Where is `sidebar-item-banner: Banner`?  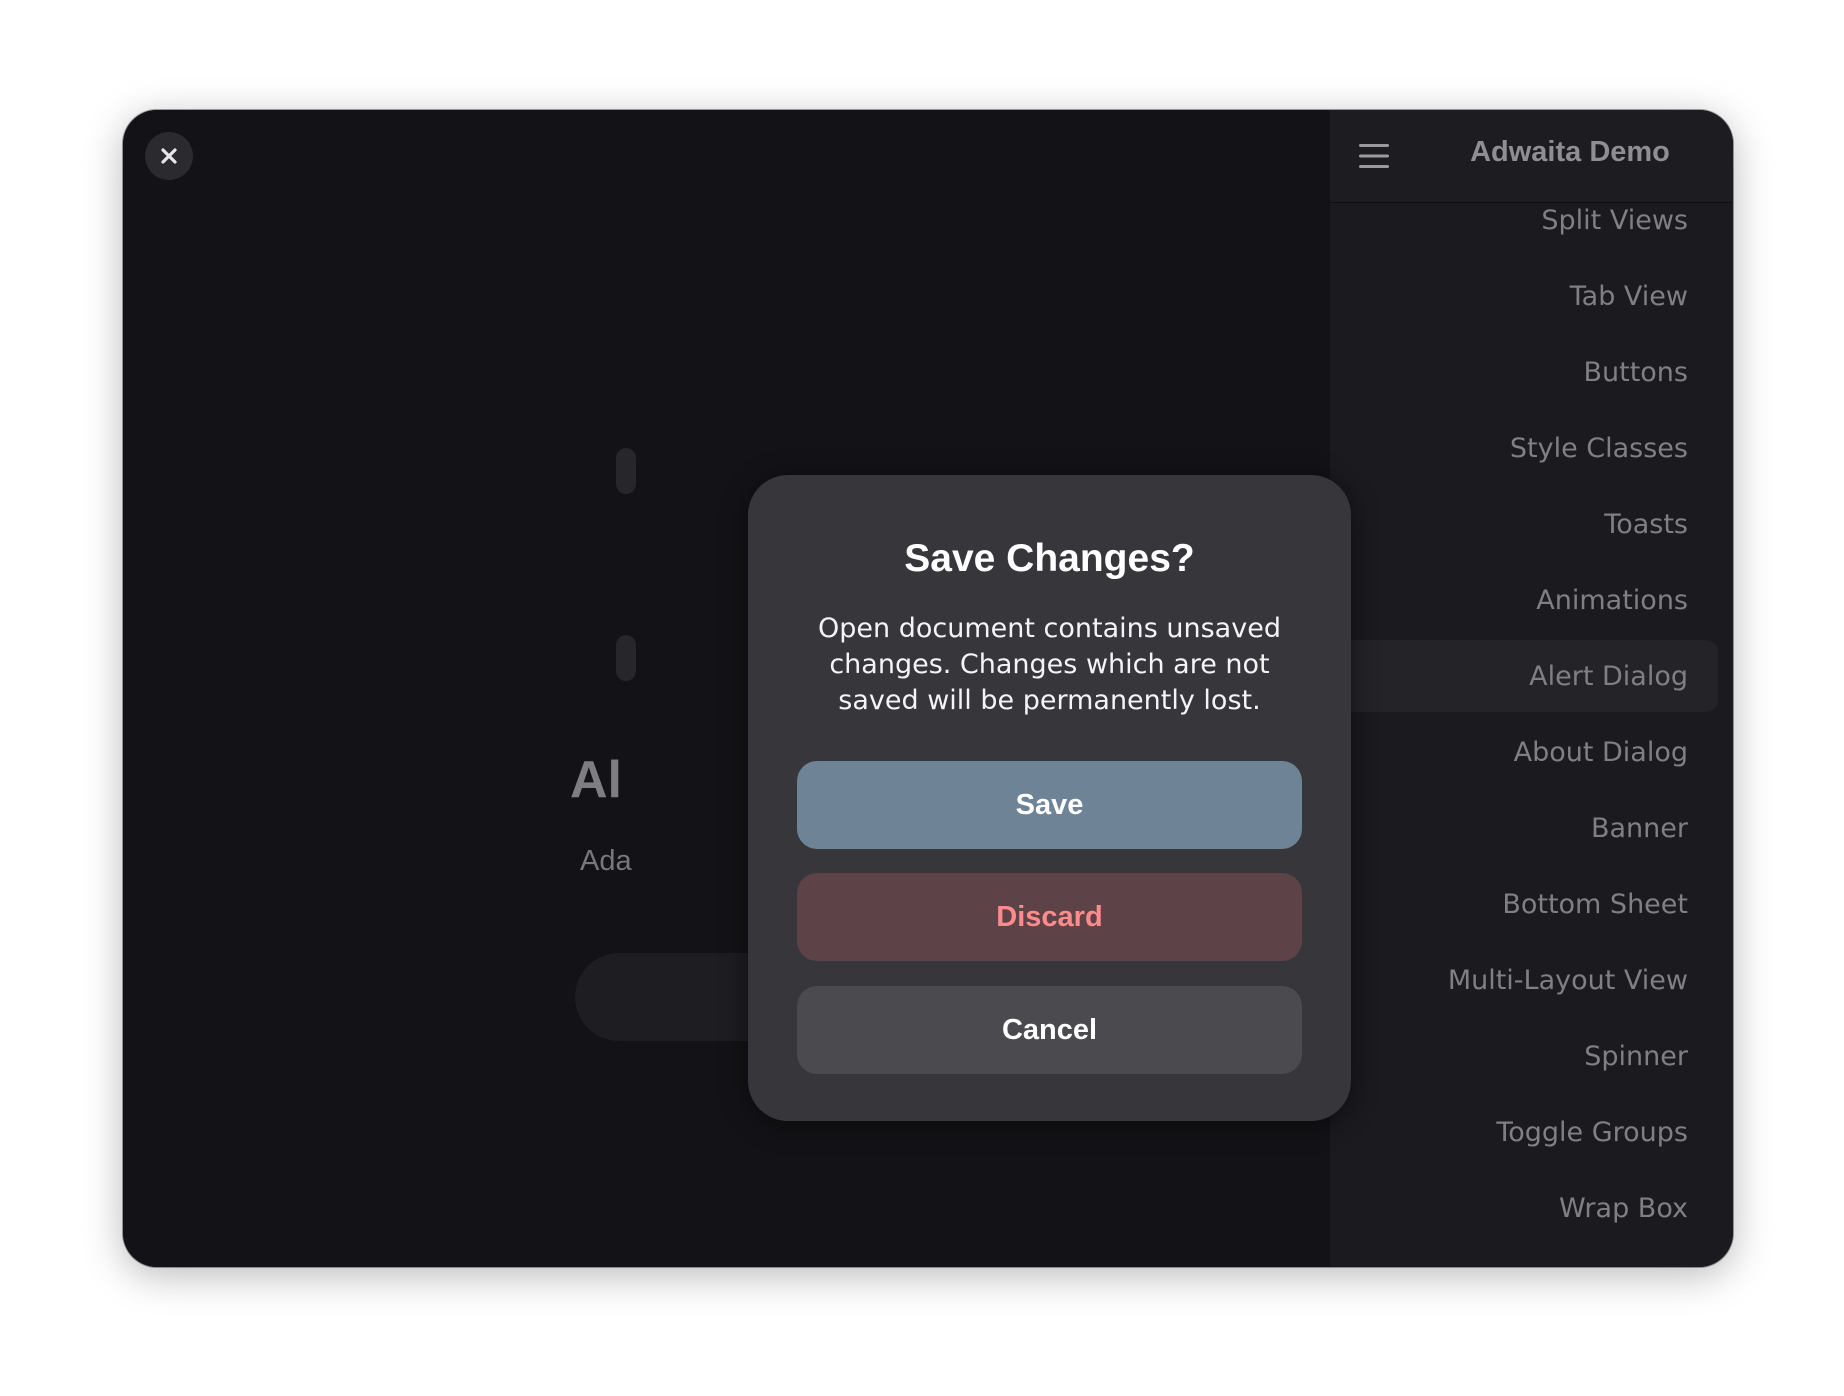
sidebar-item-banner: Banner is located at coordinates (1529, 828).